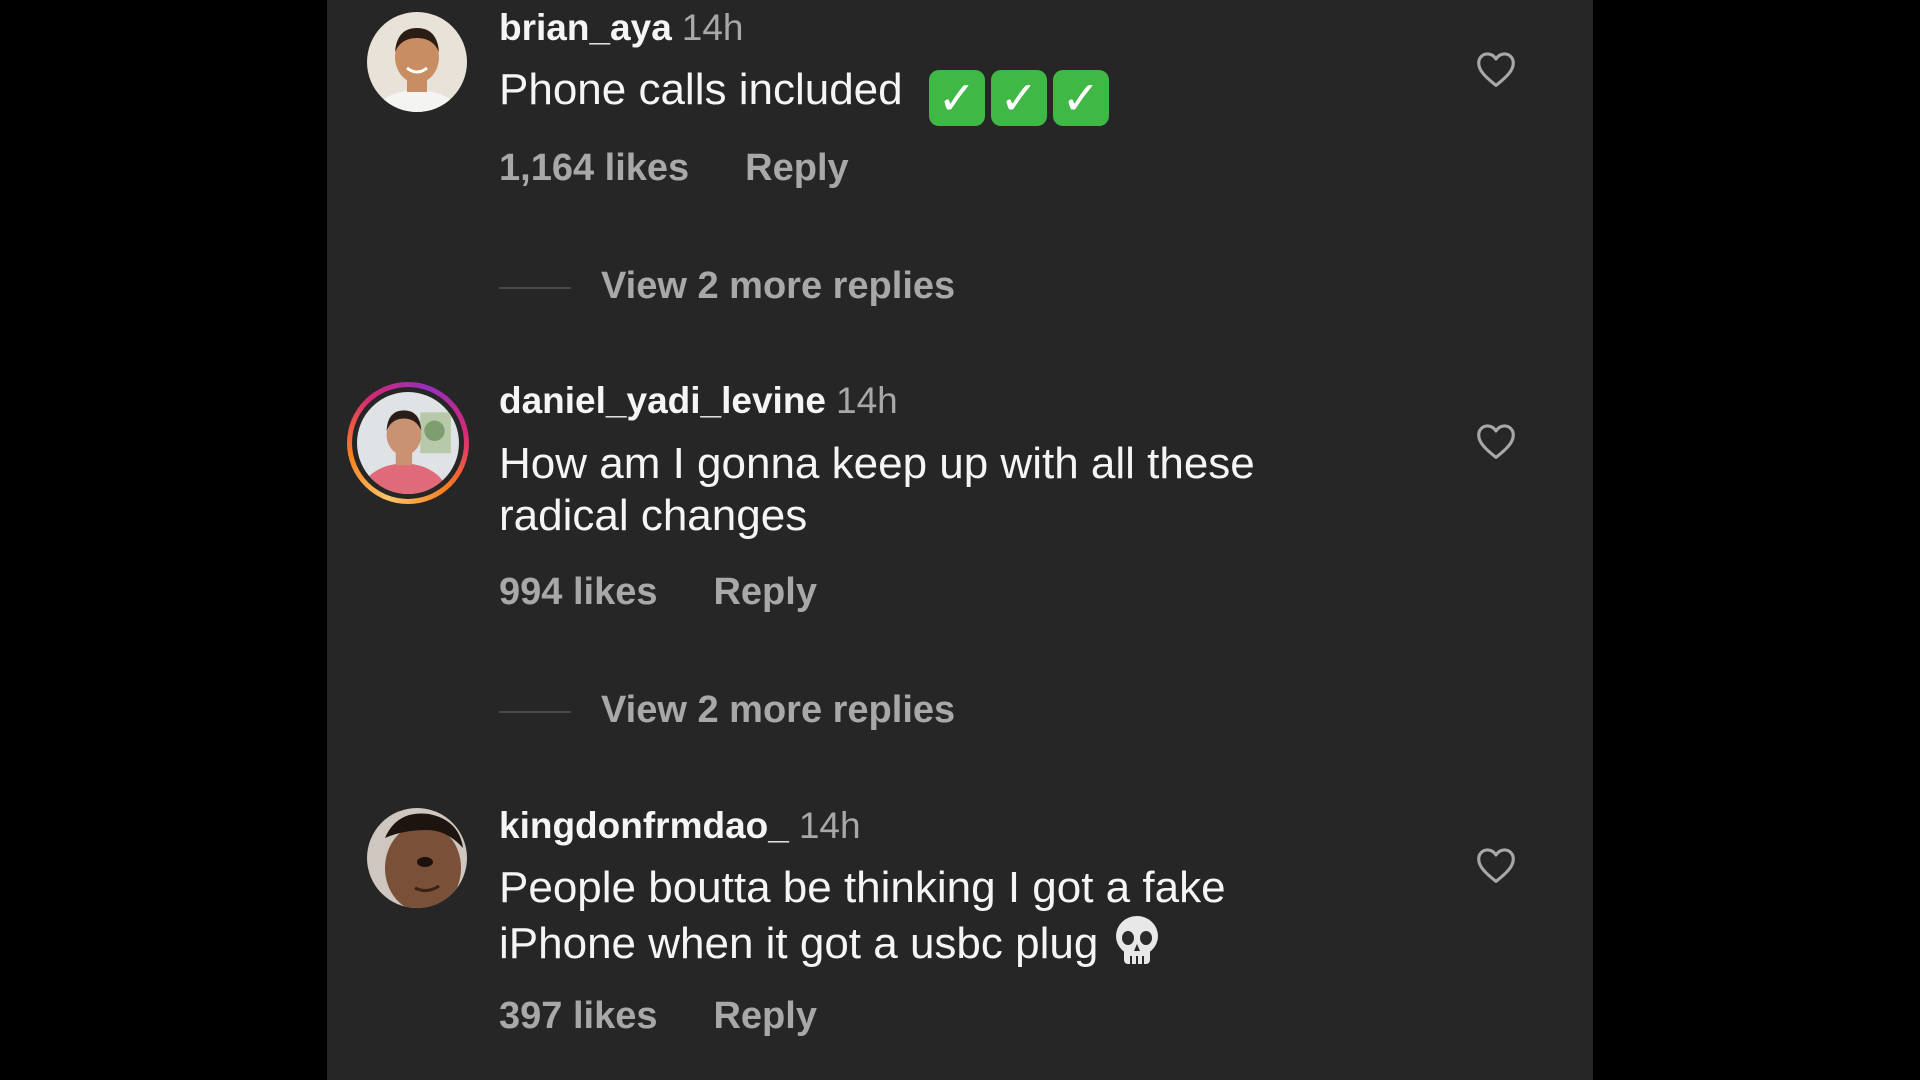 The height and width of the screenshot is (1080, 1920). What do you see at coordinates (662, 400) in the screenshot?
I see `username: daniel_yadi_levine` at bounding box center [662, 400].